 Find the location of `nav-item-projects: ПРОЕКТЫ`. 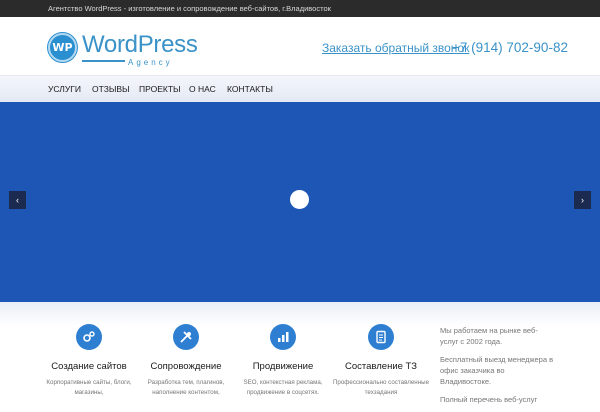

nav-item-projects: ПРОЕКТЫ is located at coordinates (160, 89).